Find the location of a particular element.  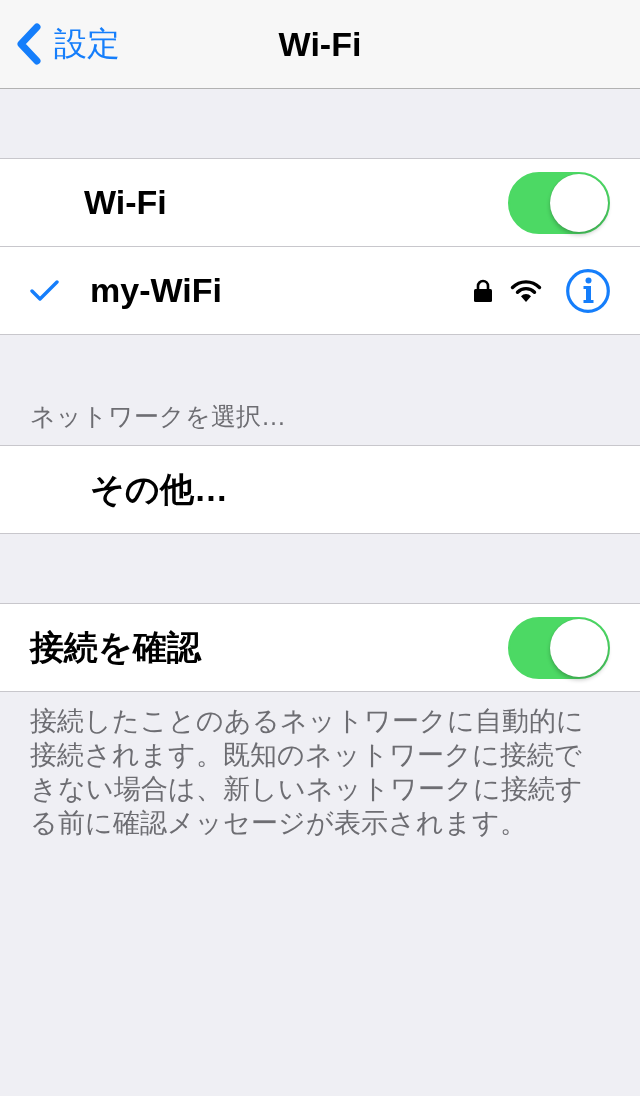

info-button is located at coordinates (588, 290).